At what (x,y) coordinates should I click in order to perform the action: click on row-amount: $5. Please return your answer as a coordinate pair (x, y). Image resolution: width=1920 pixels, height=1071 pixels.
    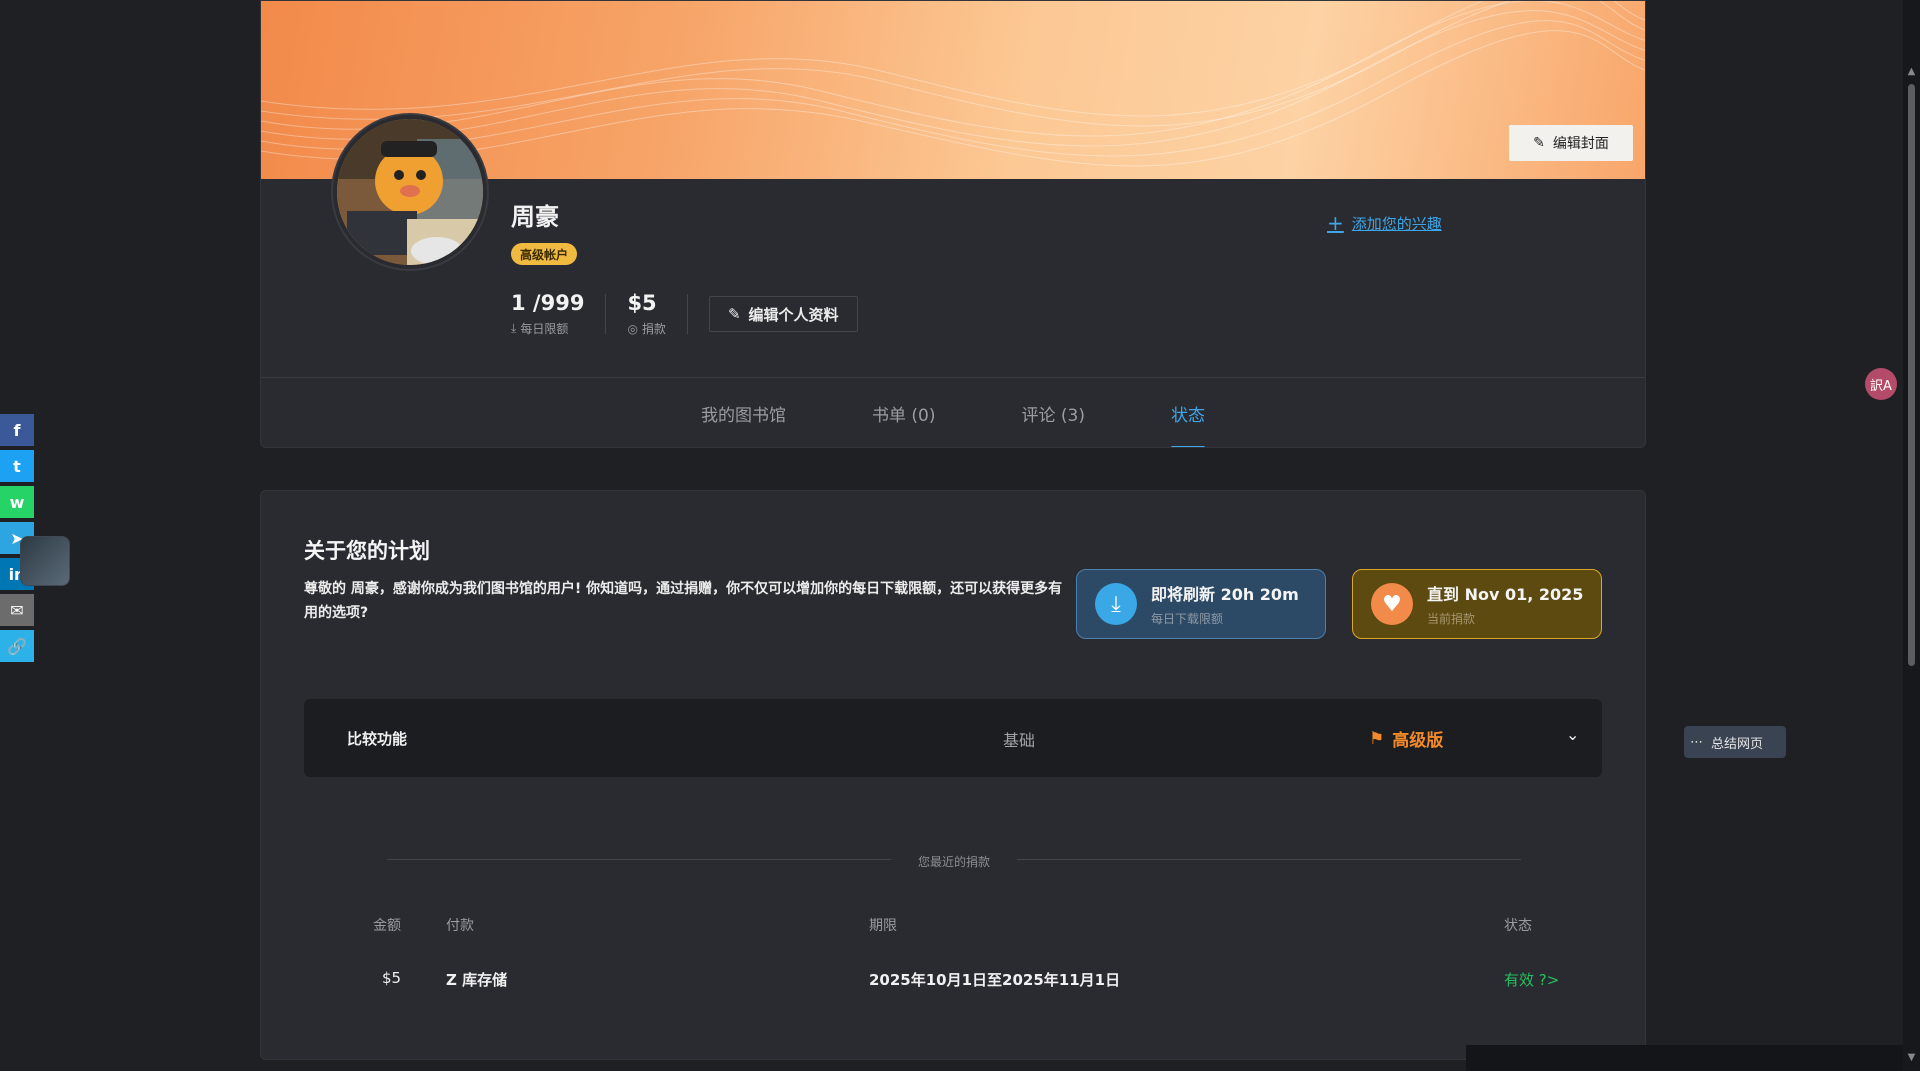
    Looking at the image, I should click on (392, 978).